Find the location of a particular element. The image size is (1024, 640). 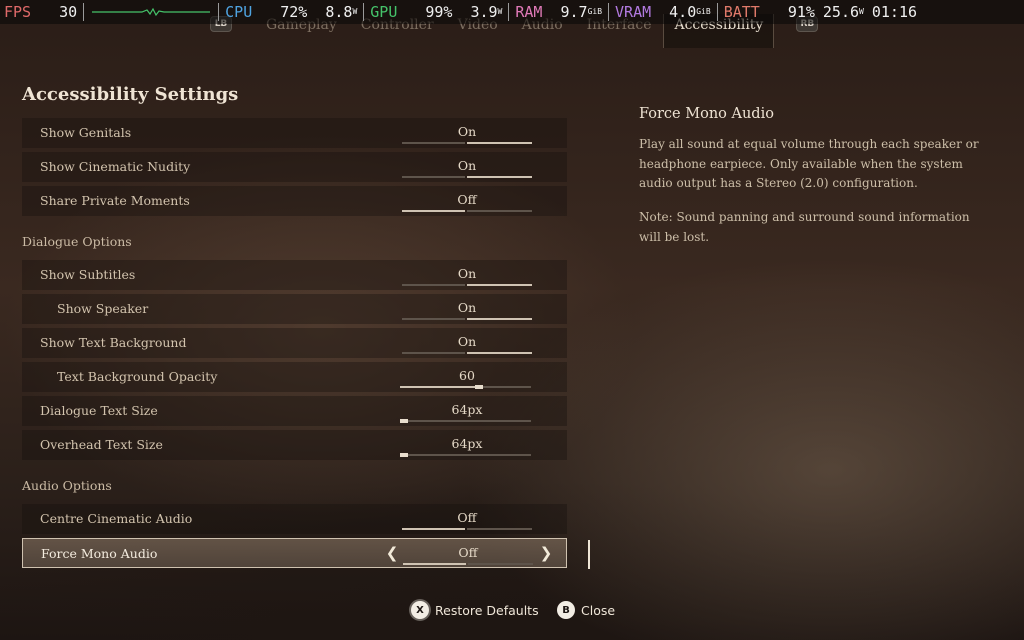

gpu-percent: 99% is located at coordinates (439, 12).